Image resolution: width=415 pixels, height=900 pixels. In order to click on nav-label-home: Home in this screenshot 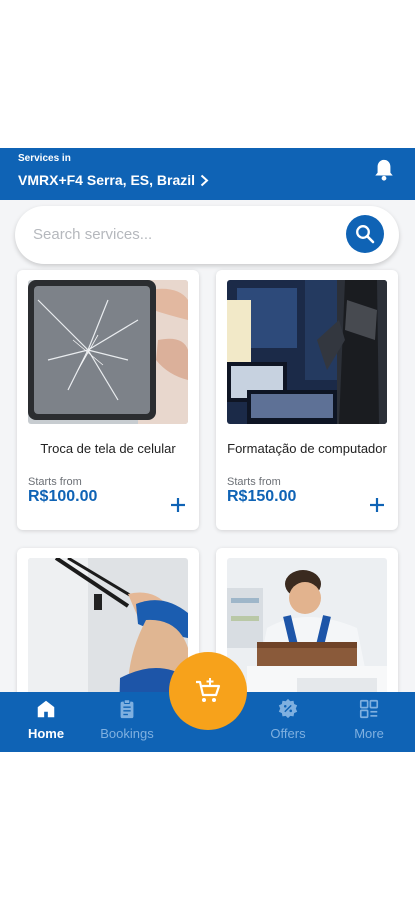, I will do `click(46, 733)`.